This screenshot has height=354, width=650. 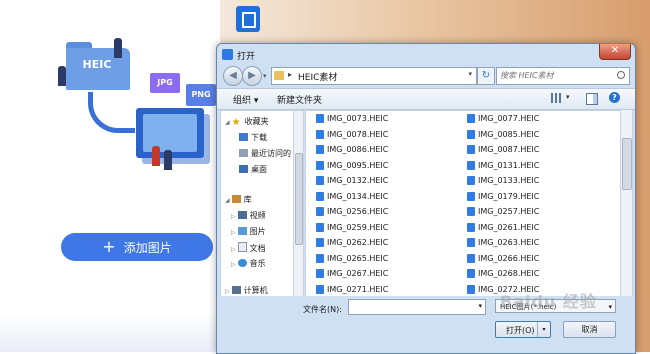 What do you see at coordinates (615, 52) in the screenshot?
I see `close-button: ✕` at bounding box center [615, 52].